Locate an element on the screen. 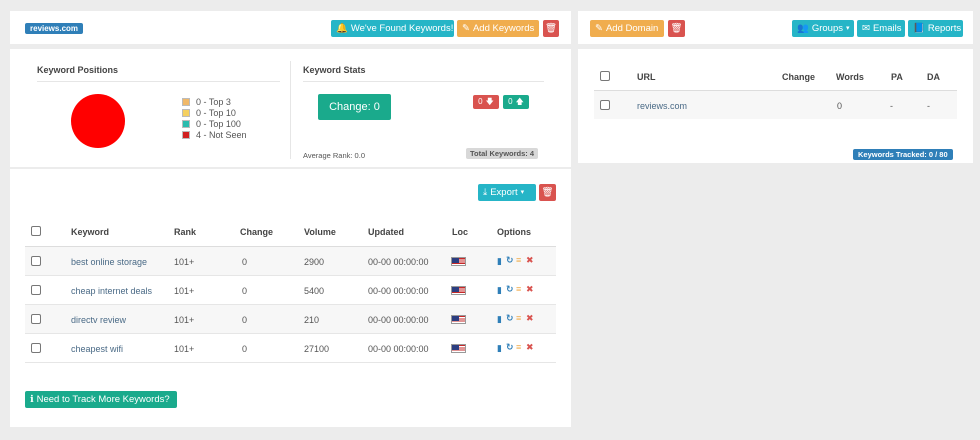 The image size is (980, 440). domain-da: - is located at coordinates (928, 106).